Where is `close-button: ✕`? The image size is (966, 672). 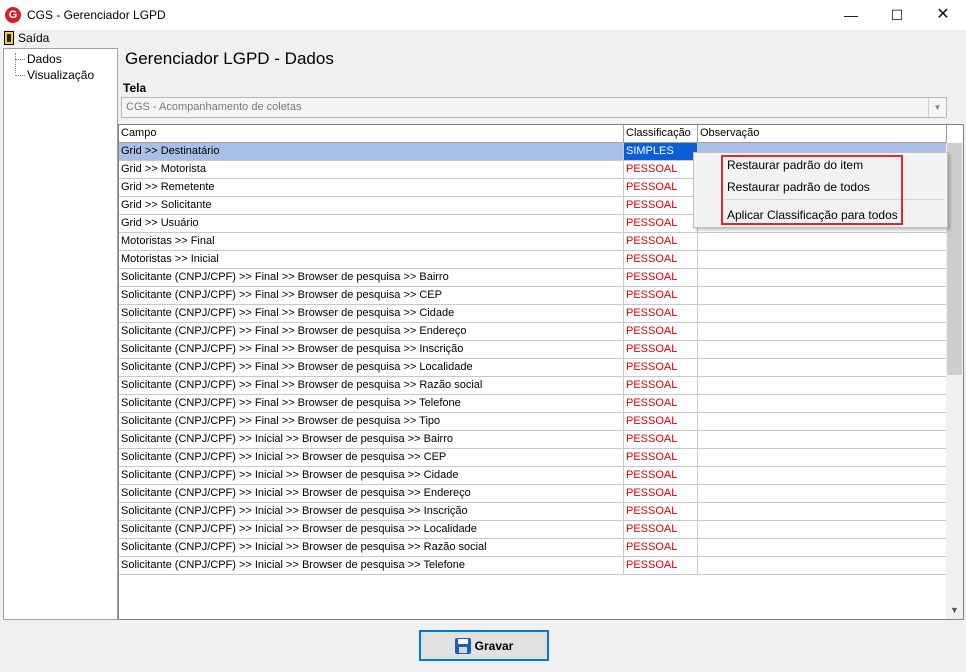 close-button: ✕ is located at coordinates (943, 15).